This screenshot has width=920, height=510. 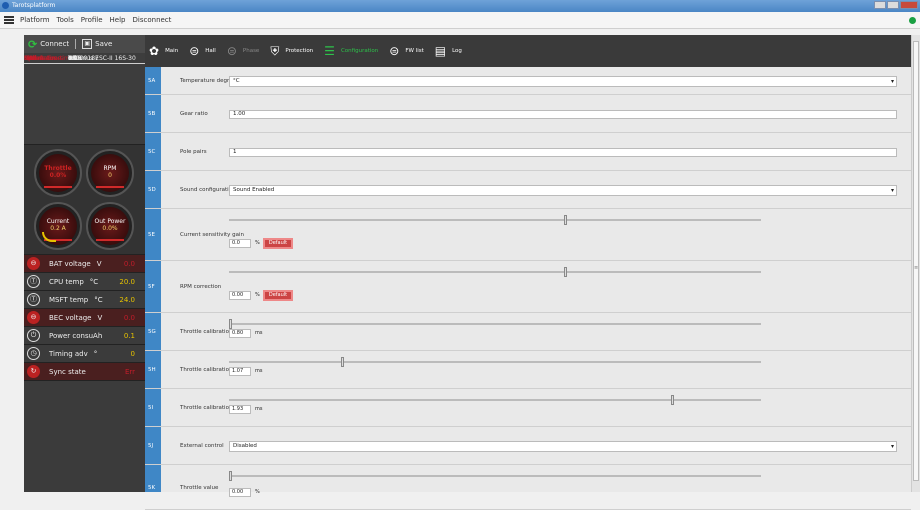 What do you see at coordinates (35, 20) in the screenshot?
I see `menu-platform: Platform` at bounding box center [35, 20].